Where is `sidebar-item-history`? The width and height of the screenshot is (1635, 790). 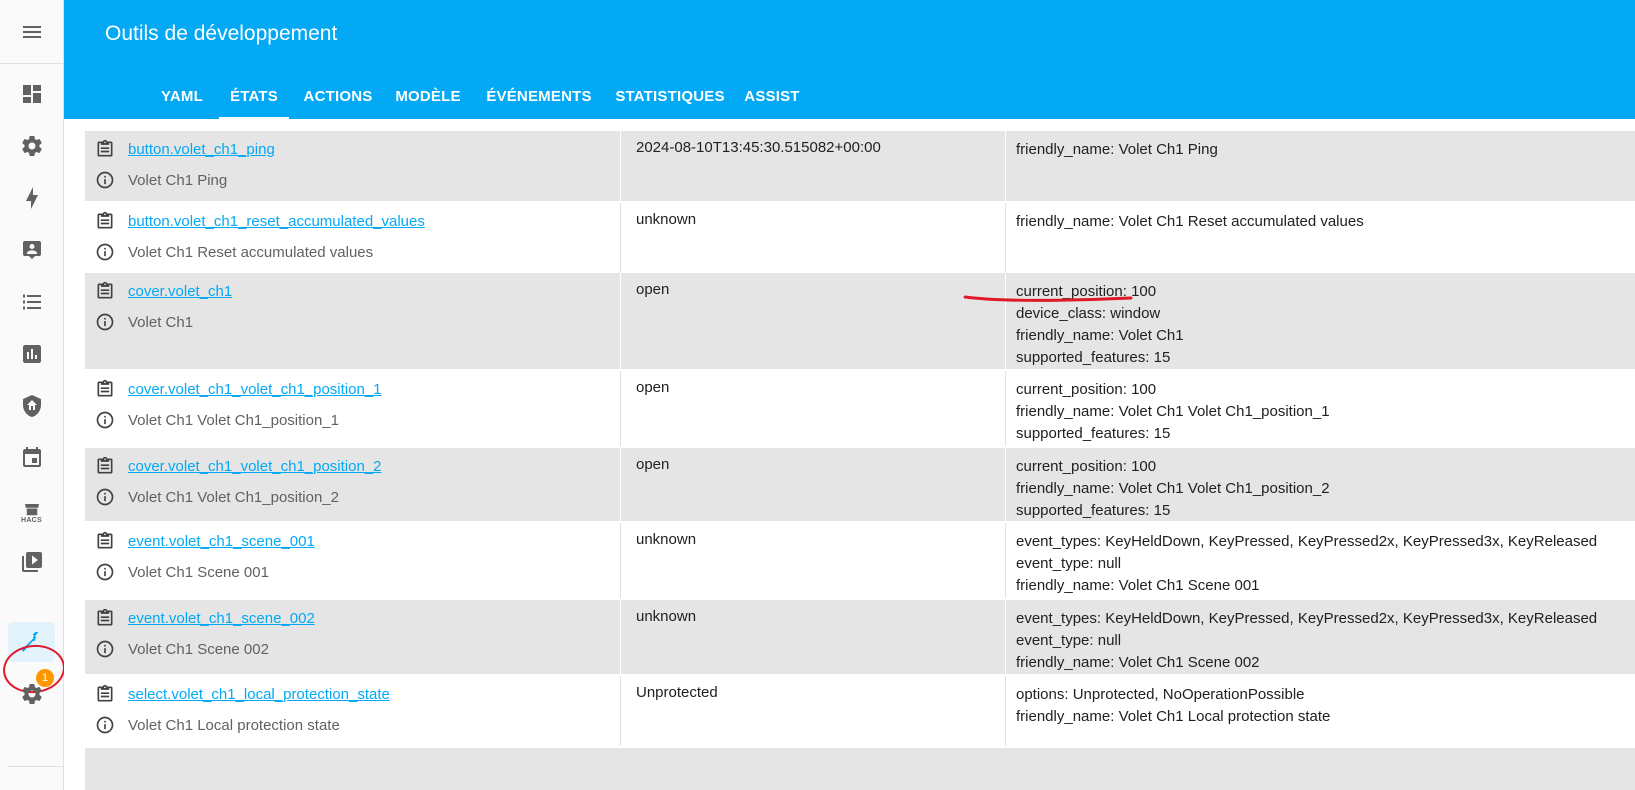
sidebar-item-history is located at coordinates (31, 354).